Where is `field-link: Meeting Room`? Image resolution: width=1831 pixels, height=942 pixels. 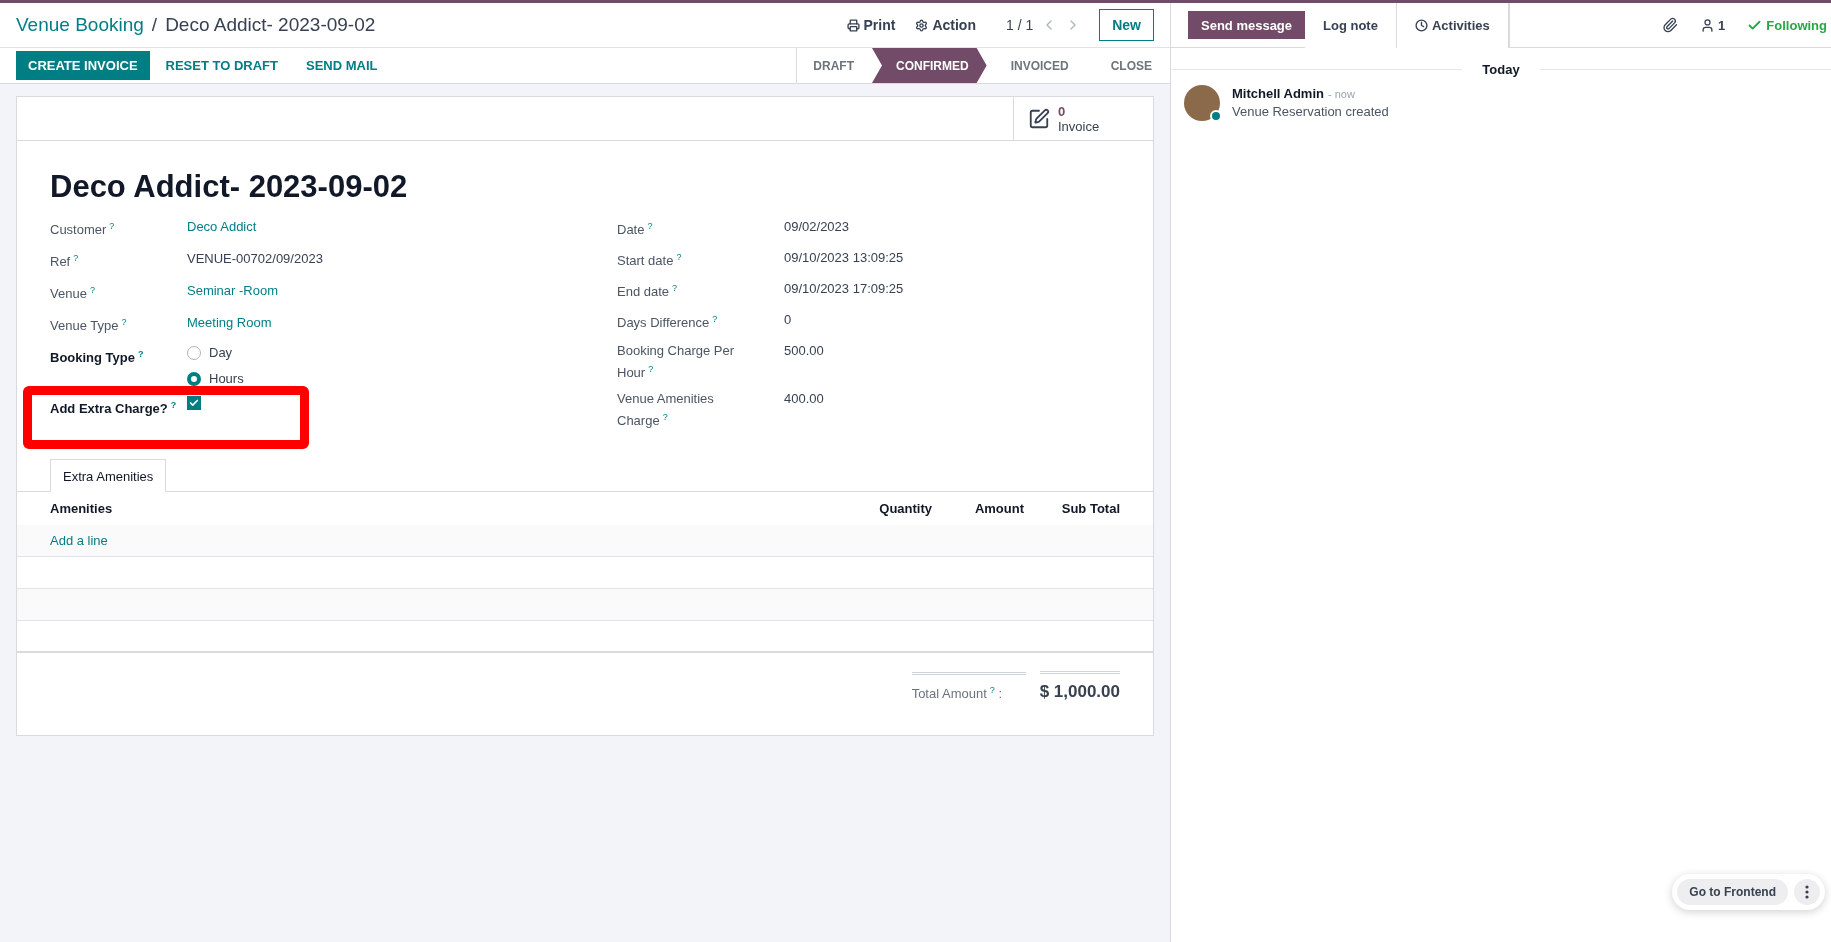
field-link: Meeting Room is located at coordinates (229, 322).